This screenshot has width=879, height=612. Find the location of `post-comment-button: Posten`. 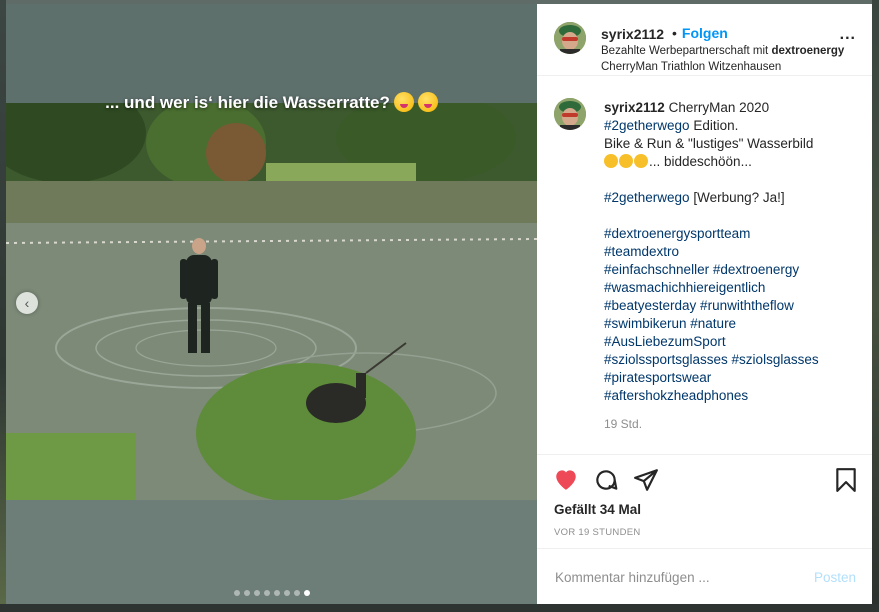

post-comment-button: Posten is located at coordinates (835, 577).